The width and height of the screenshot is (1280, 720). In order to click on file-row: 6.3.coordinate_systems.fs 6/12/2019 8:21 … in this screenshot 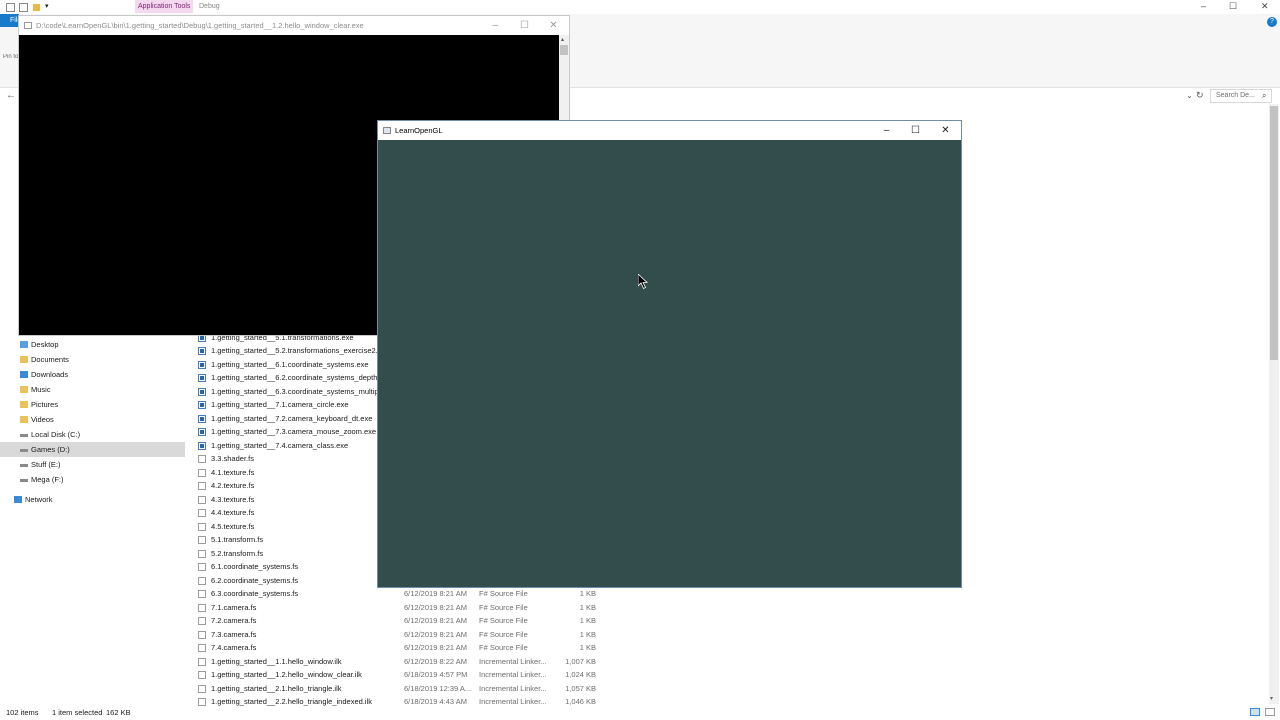, I will do `click(398, 594)`.